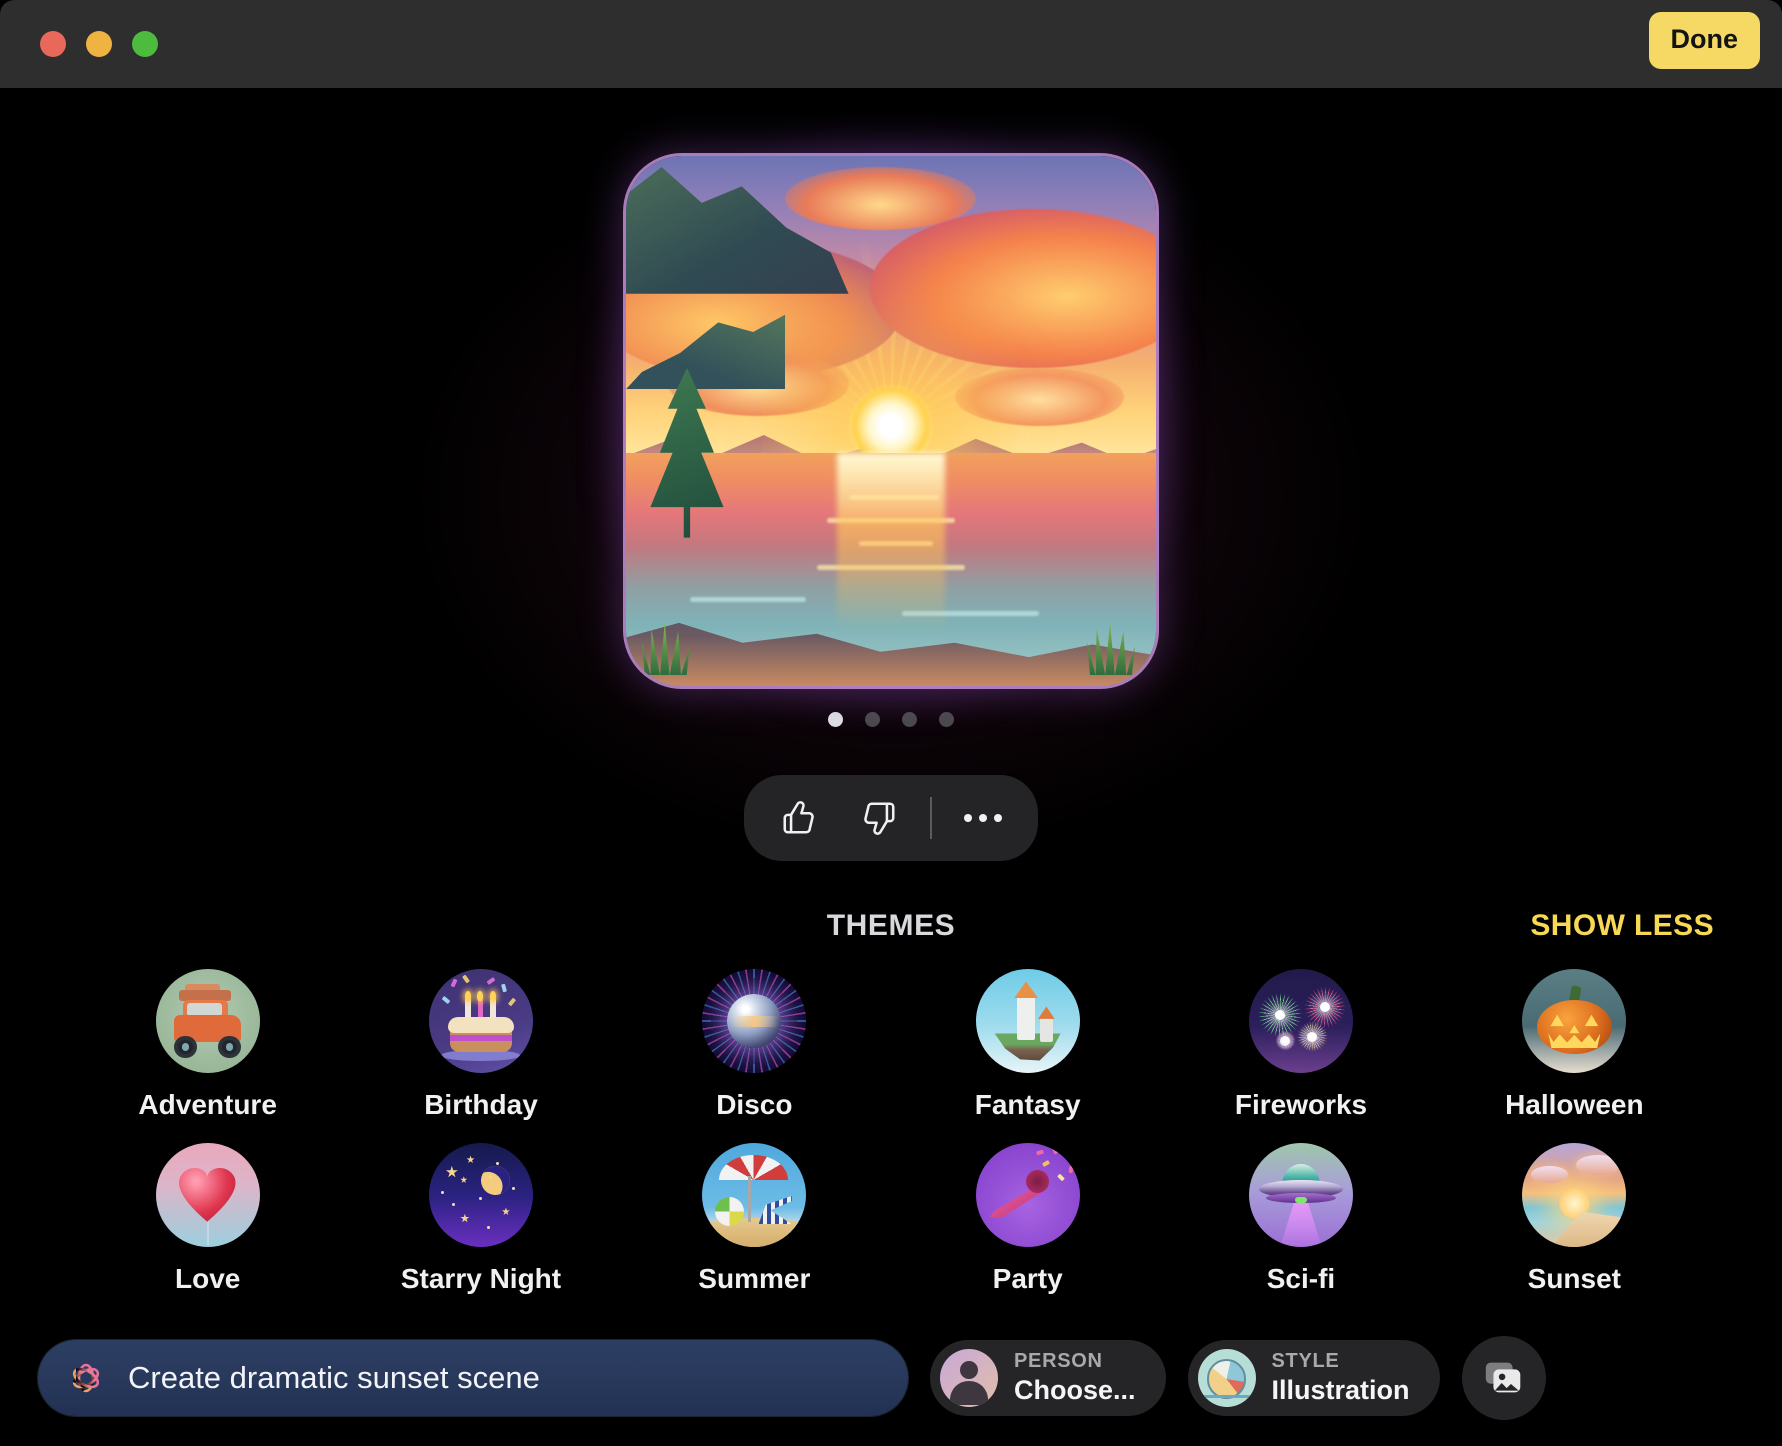 This screenshot has width=1782, height=1446. I want to click on thumbs-down-icon, so click(879, 818).